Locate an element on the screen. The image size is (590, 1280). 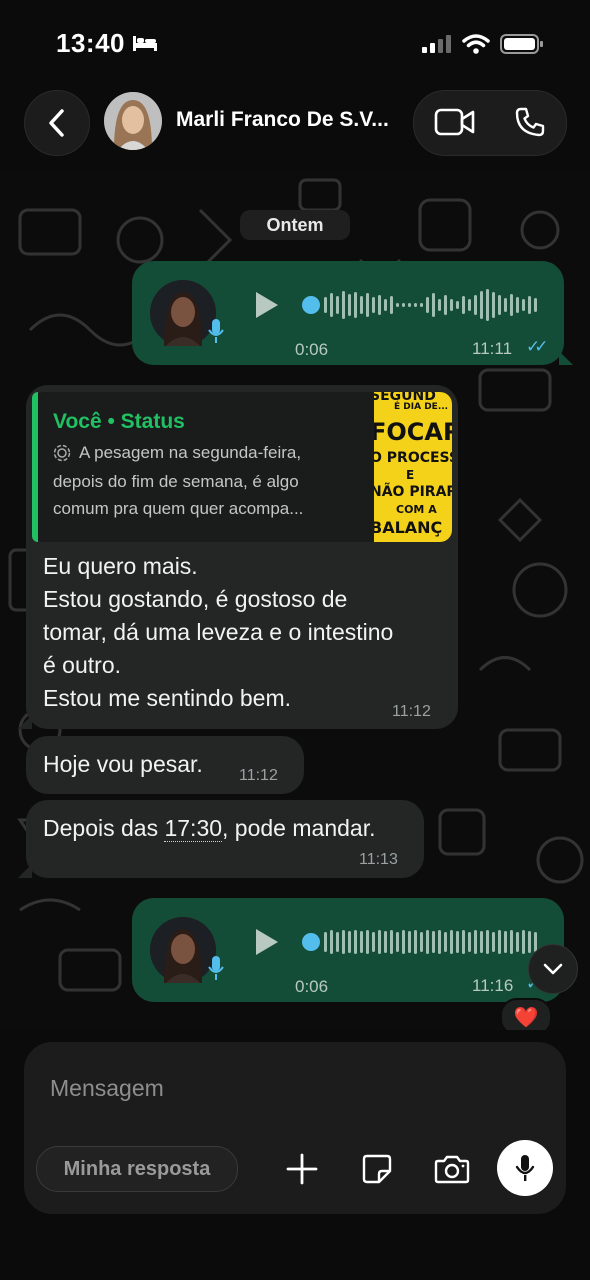
quote-accent-bar is located at coordinates (35, 467).